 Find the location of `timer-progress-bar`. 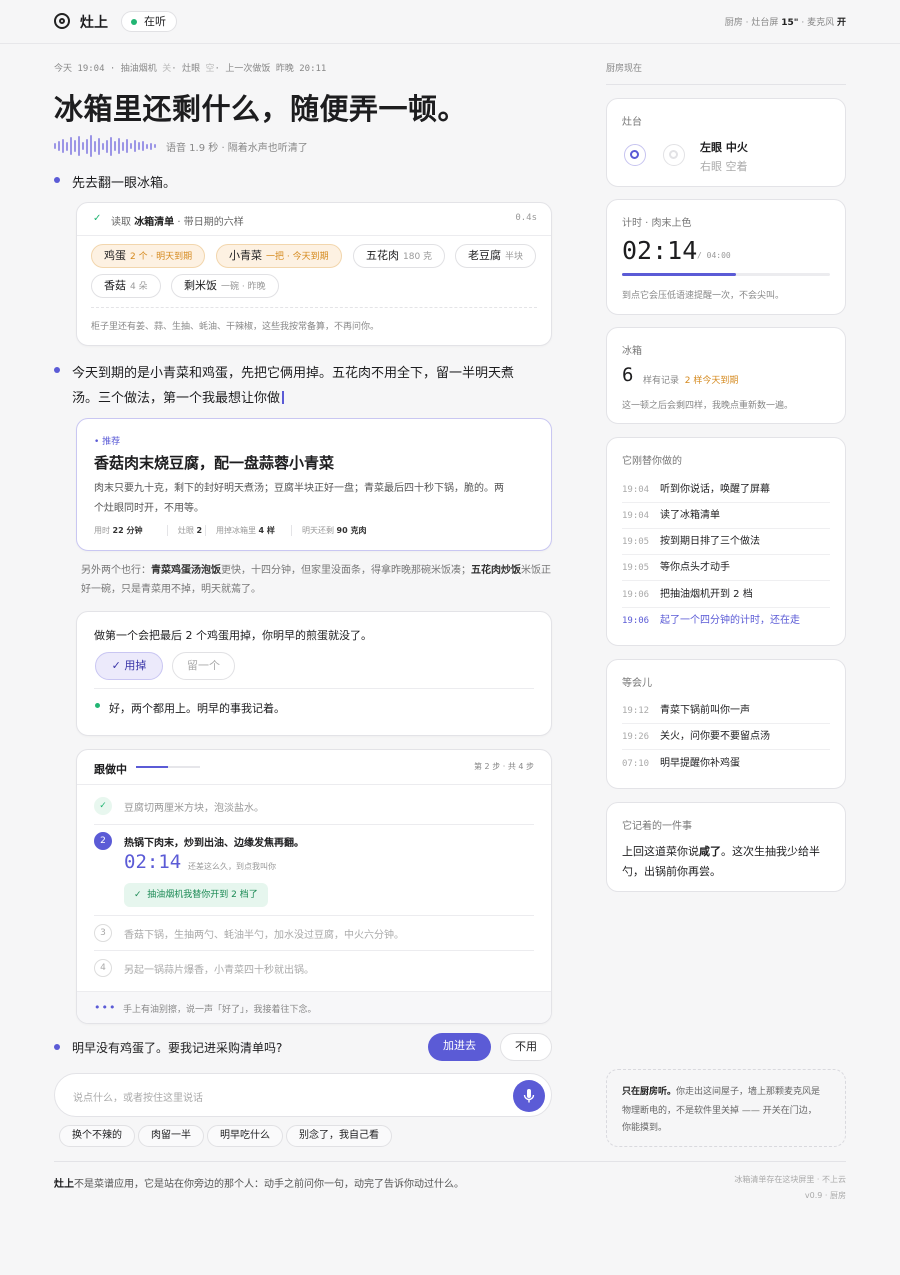

timer-progress-bar is located at coordinates (726, 274).